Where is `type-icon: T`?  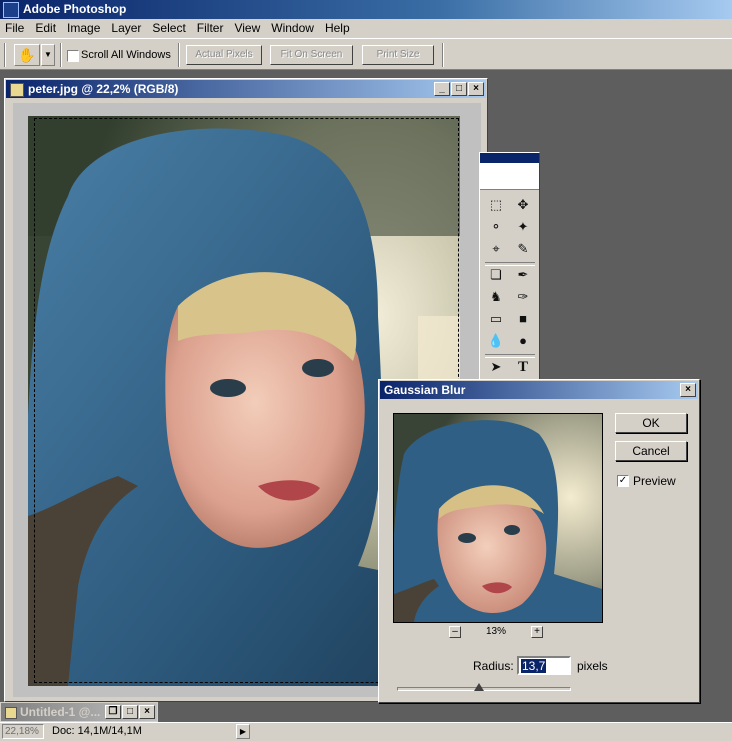
type-icon: T is located at coordinates (523, 367).